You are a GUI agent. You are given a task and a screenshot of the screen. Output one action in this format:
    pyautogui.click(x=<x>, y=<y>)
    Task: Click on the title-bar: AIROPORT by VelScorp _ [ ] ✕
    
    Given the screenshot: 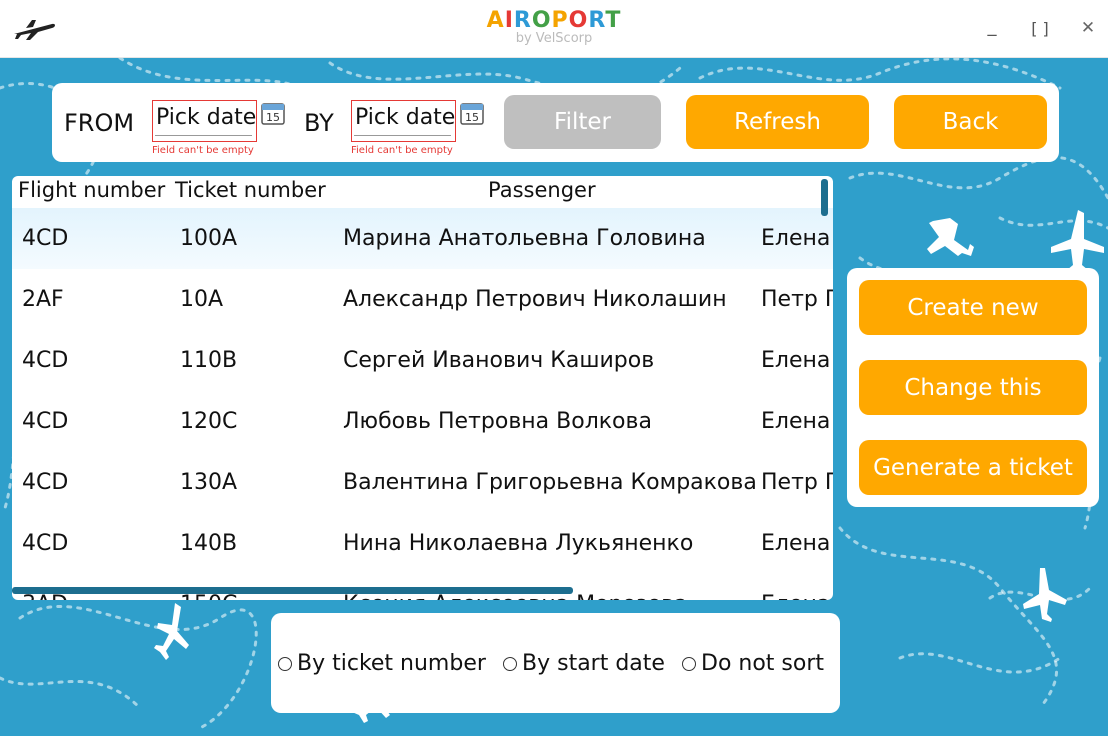 What is the action you would take?
    pyautogui.click(x=554, y=29)
    